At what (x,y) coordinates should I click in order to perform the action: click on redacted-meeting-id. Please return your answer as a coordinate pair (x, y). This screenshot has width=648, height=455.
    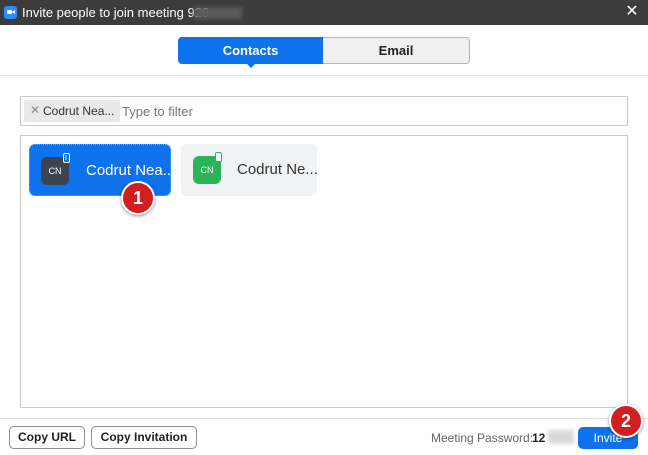
    Looking at the image, I should click on (218, 13).